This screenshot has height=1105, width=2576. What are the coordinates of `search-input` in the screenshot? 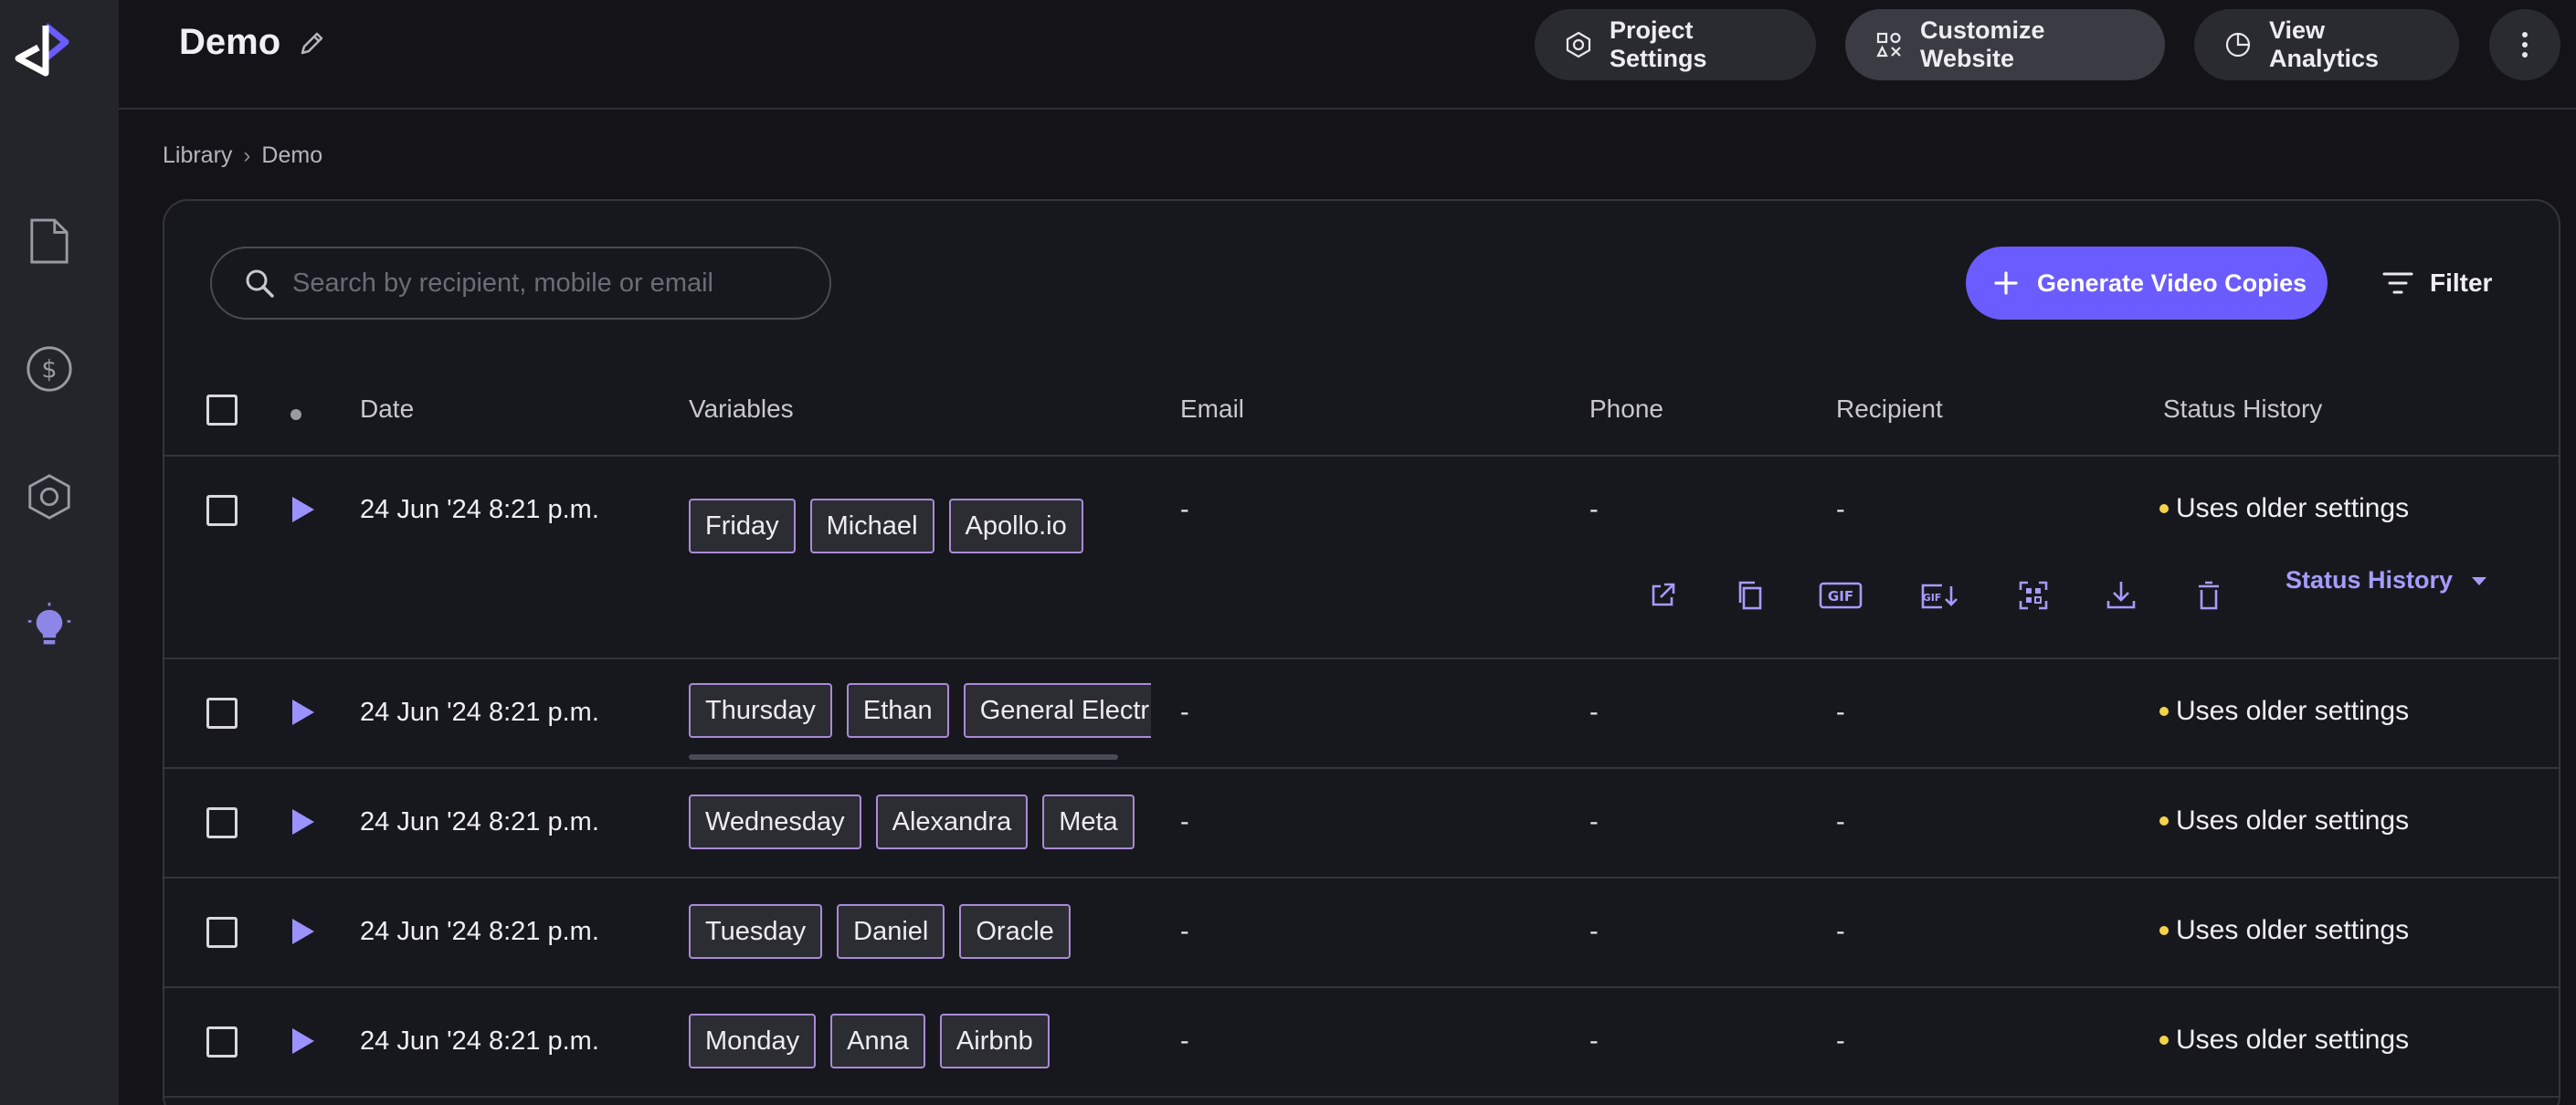 It's located at (548, 283).